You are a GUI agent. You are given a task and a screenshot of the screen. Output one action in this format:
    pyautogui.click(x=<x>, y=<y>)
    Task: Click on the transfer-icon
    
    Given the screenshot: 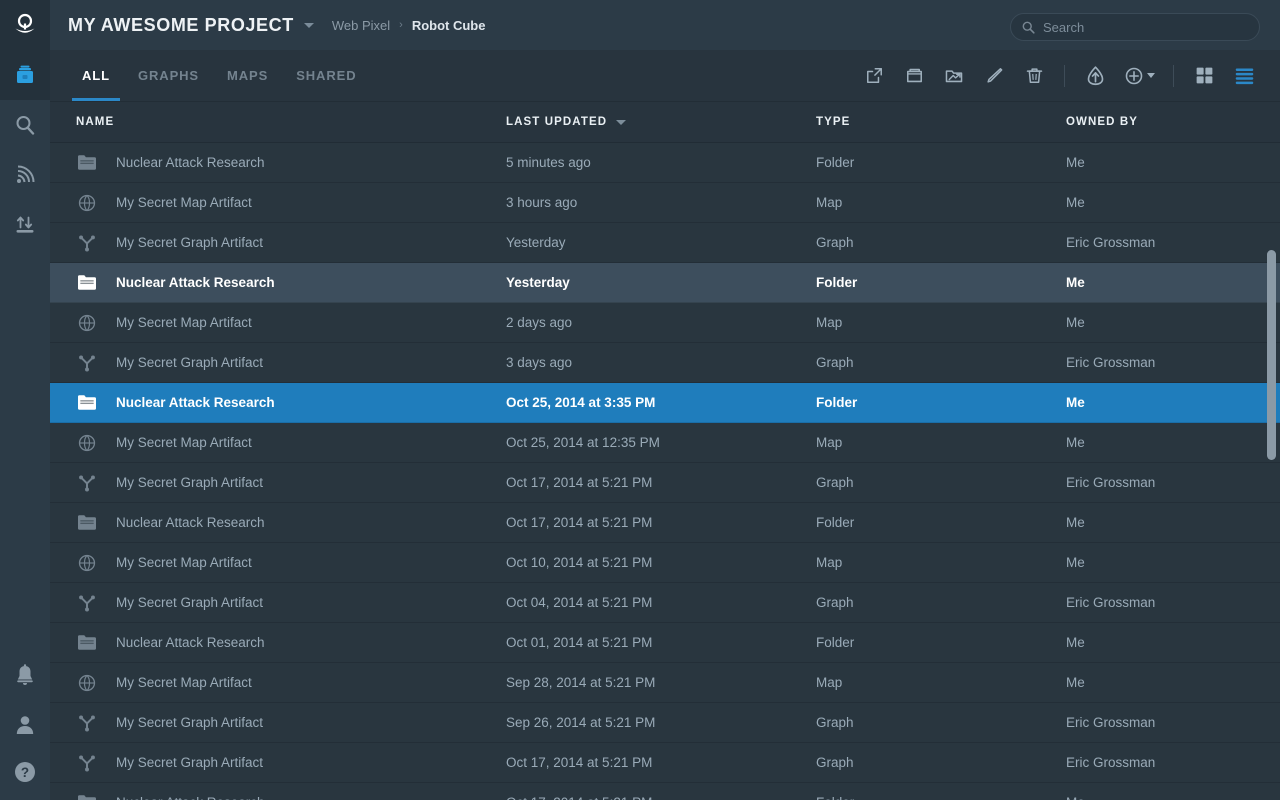 What is the action you would take?
    pyautogui.click(x=25, y=224)
    